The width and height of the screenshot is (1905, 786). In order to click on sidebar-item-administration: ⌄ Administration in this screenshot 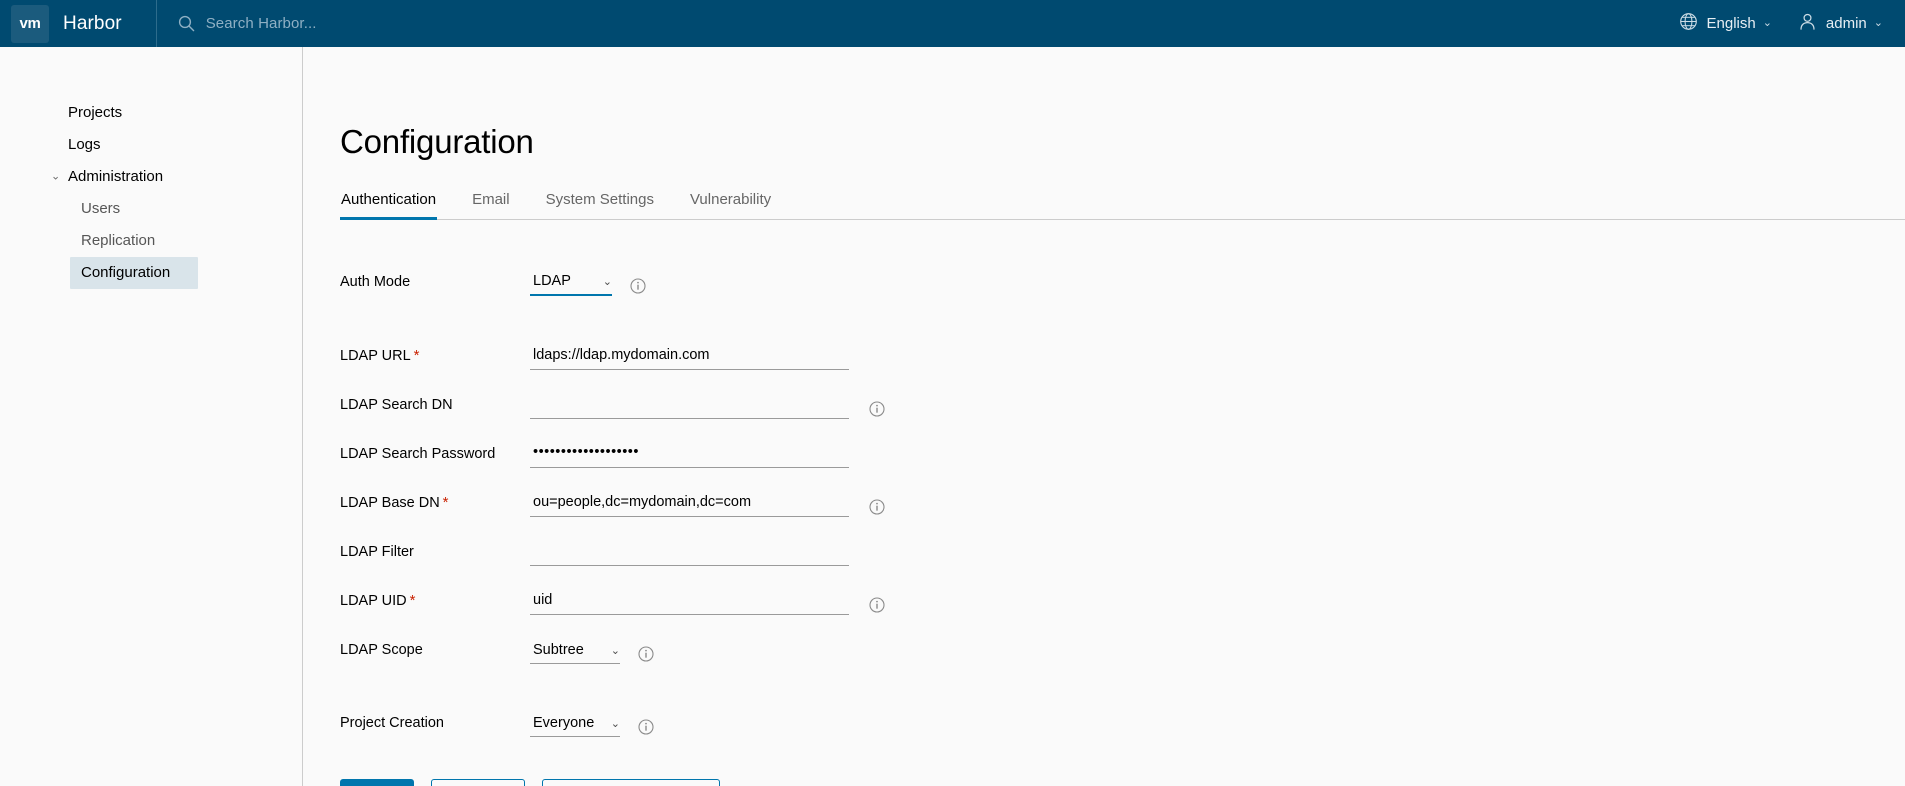, I will do `click(151, 177)`.